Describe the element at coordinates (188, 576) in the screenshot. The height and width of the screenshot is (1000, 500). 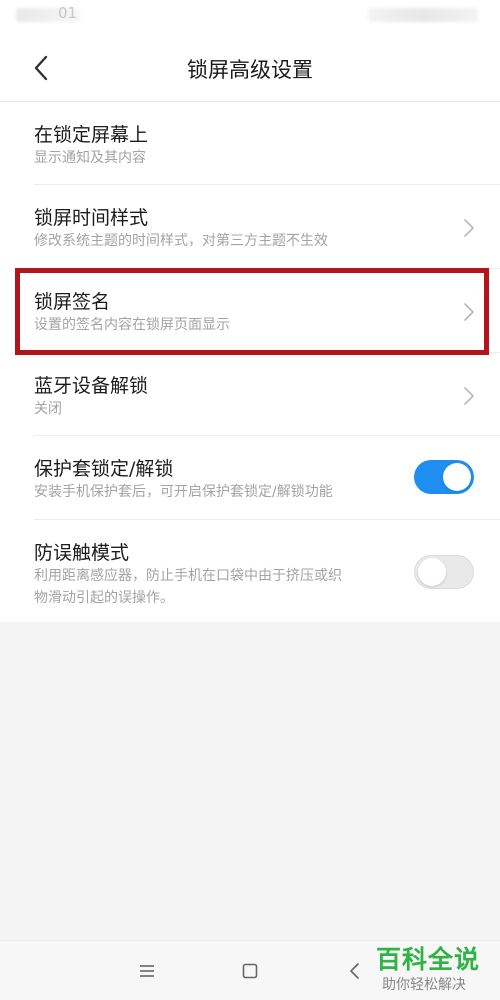
I see `setting-subtitle-line1: 利用距离感应器，防止手机在口袋中由于挤压或织` at that location.